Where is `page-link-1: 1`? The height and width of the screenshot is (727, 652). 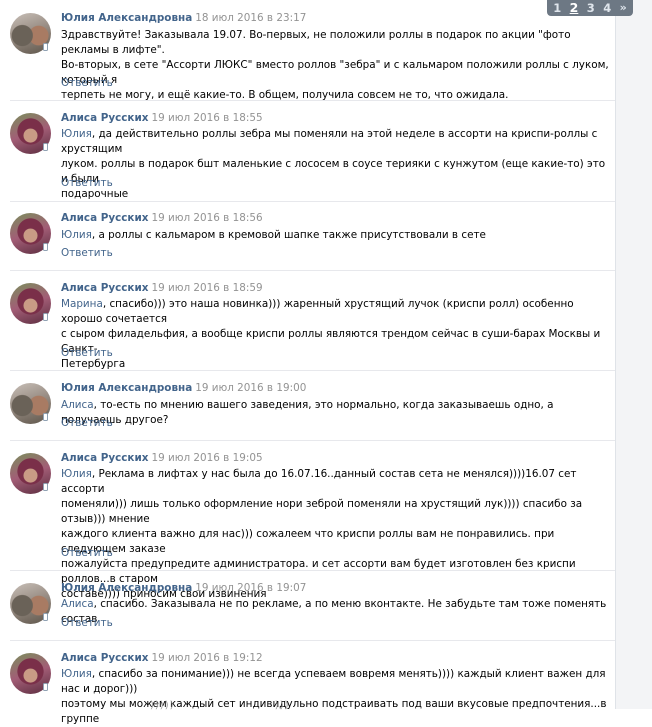 page-link-1: 1 is located at coordinates (557, 8).